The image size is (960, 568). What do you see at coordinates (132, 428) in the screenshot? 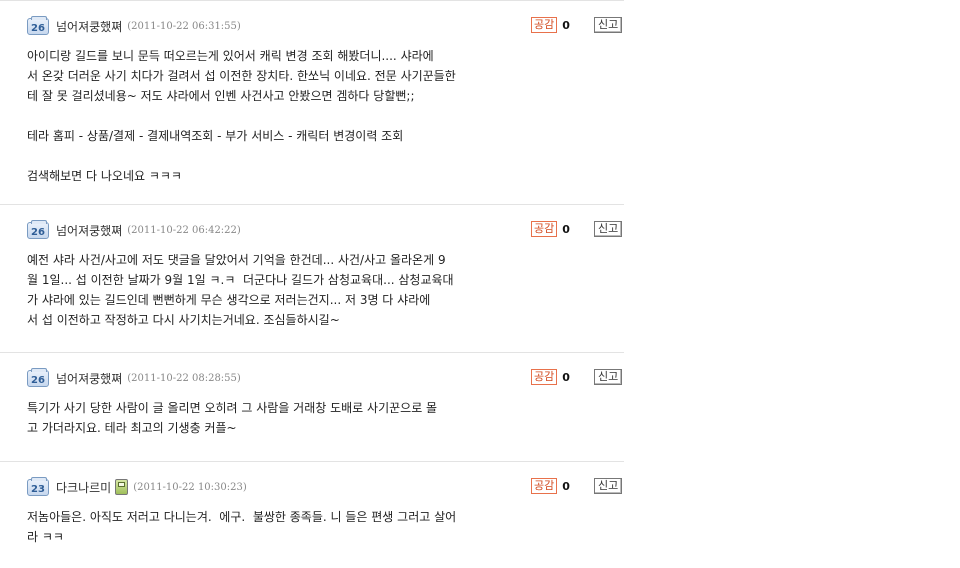
I see `comment-line: 고 가더라지요. 테라 최고의 기생충 커플~` at bounding box center [132, 428].